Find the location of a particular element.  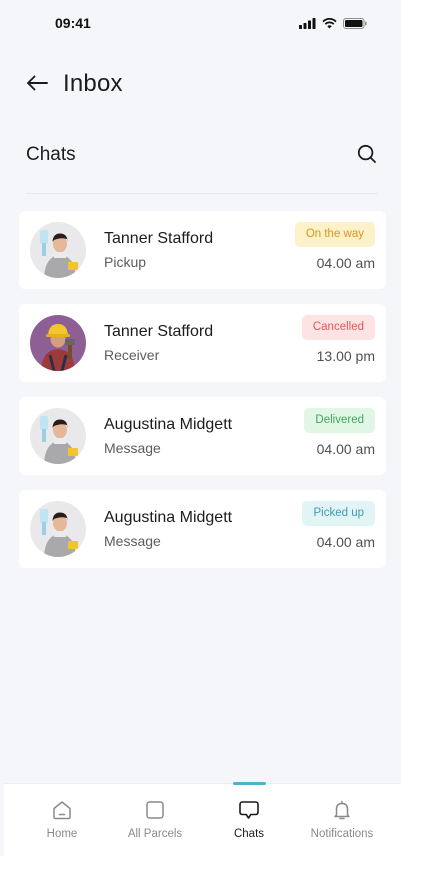

battery-icon is located at coordinates (355, 25).